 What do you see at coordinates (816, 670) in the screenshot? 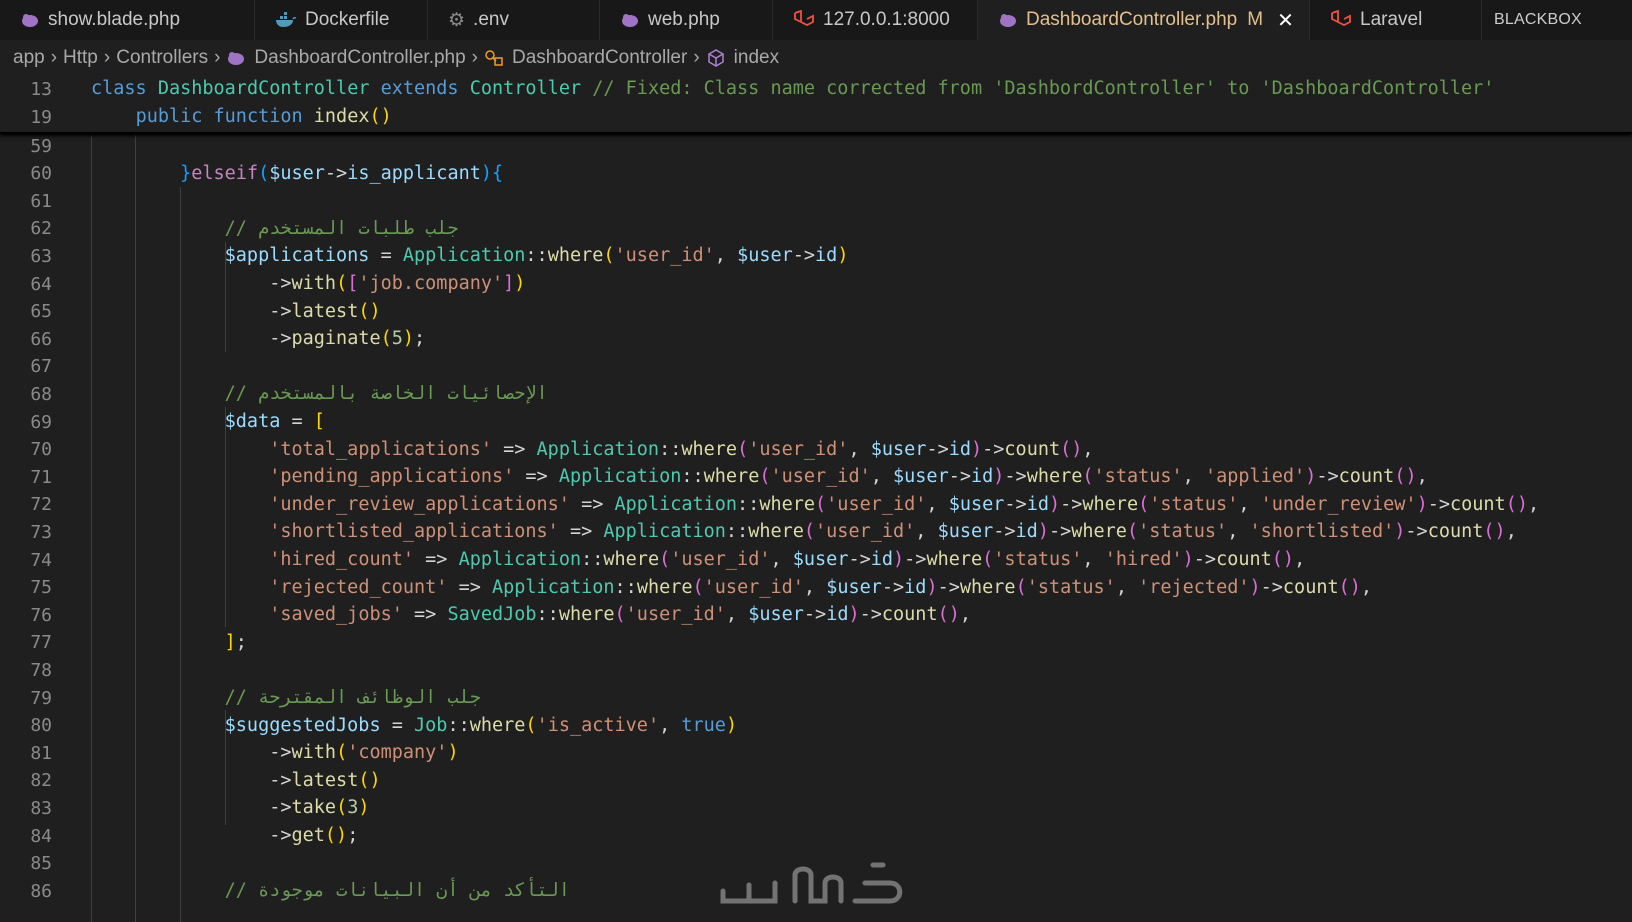
I see `code-row: 78` at bounding box center [816, 670].